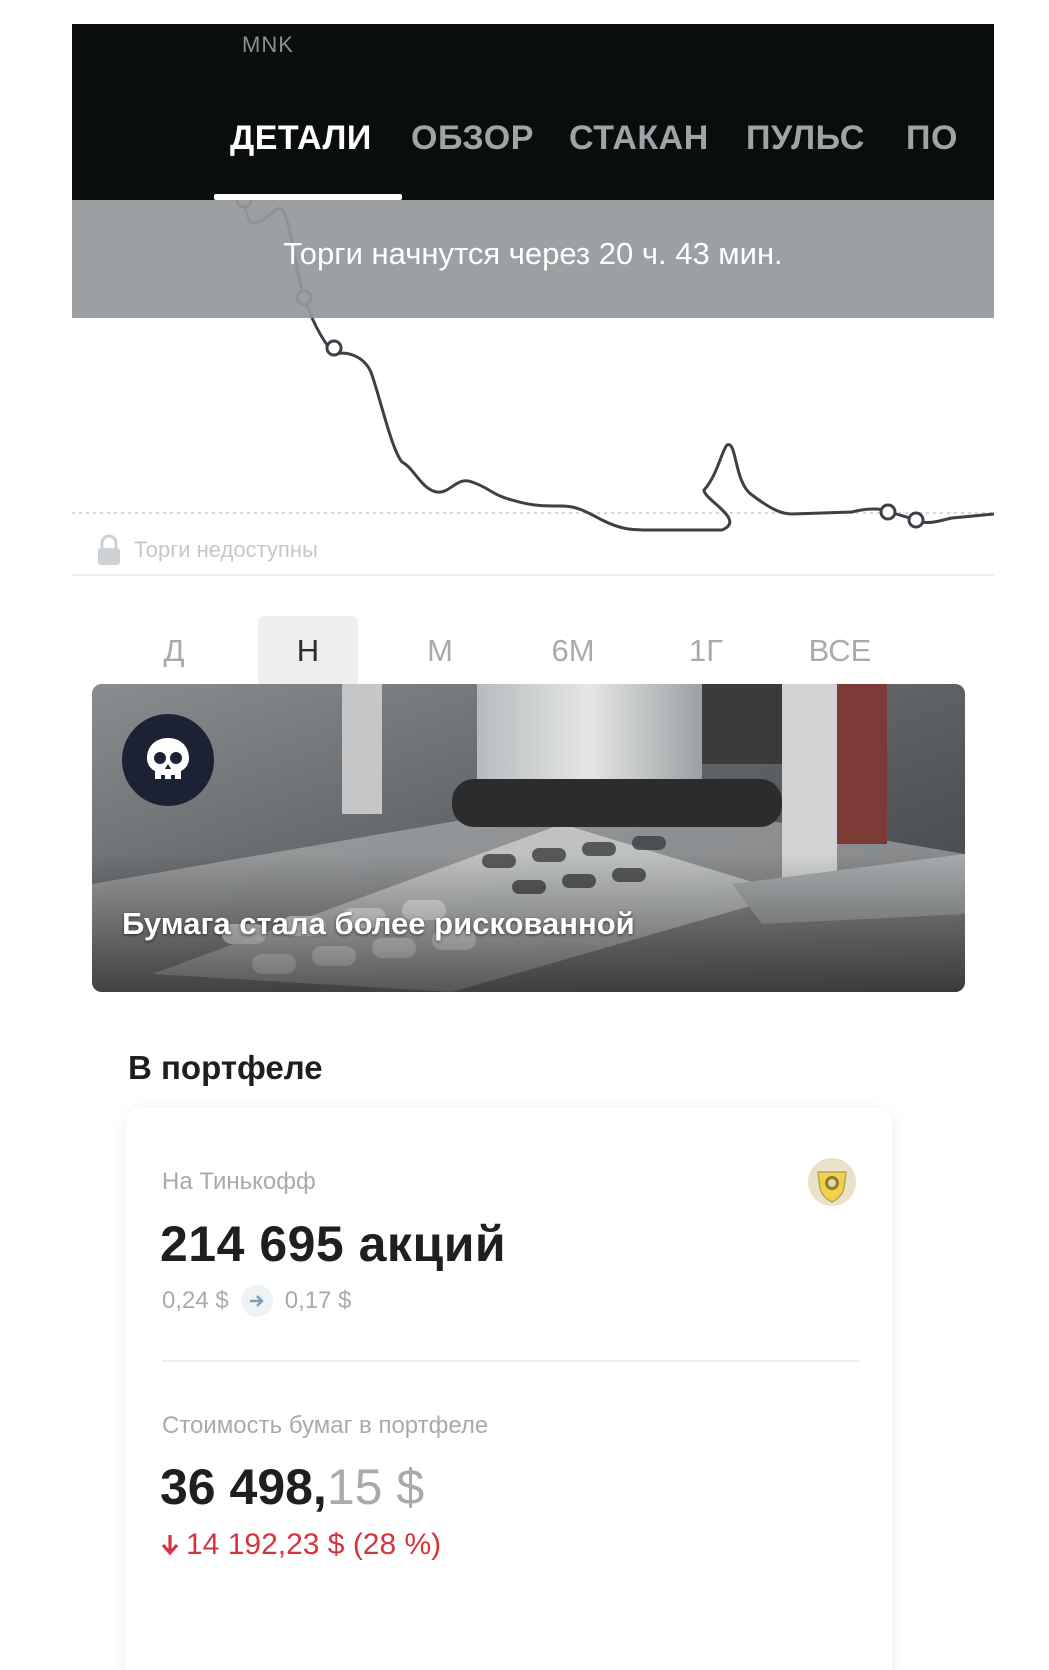  Describe the element at coordinates (308, 651) in the screenshot. I see `period-week: Н` at that location.